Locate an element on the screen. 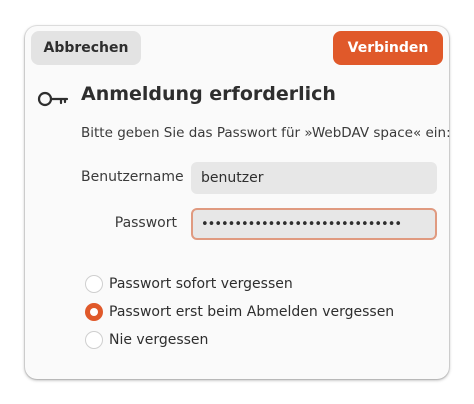  radio-forget-on-logout: Passwort erst beim Abmelden vergessen is located at coordinates (239, 312).